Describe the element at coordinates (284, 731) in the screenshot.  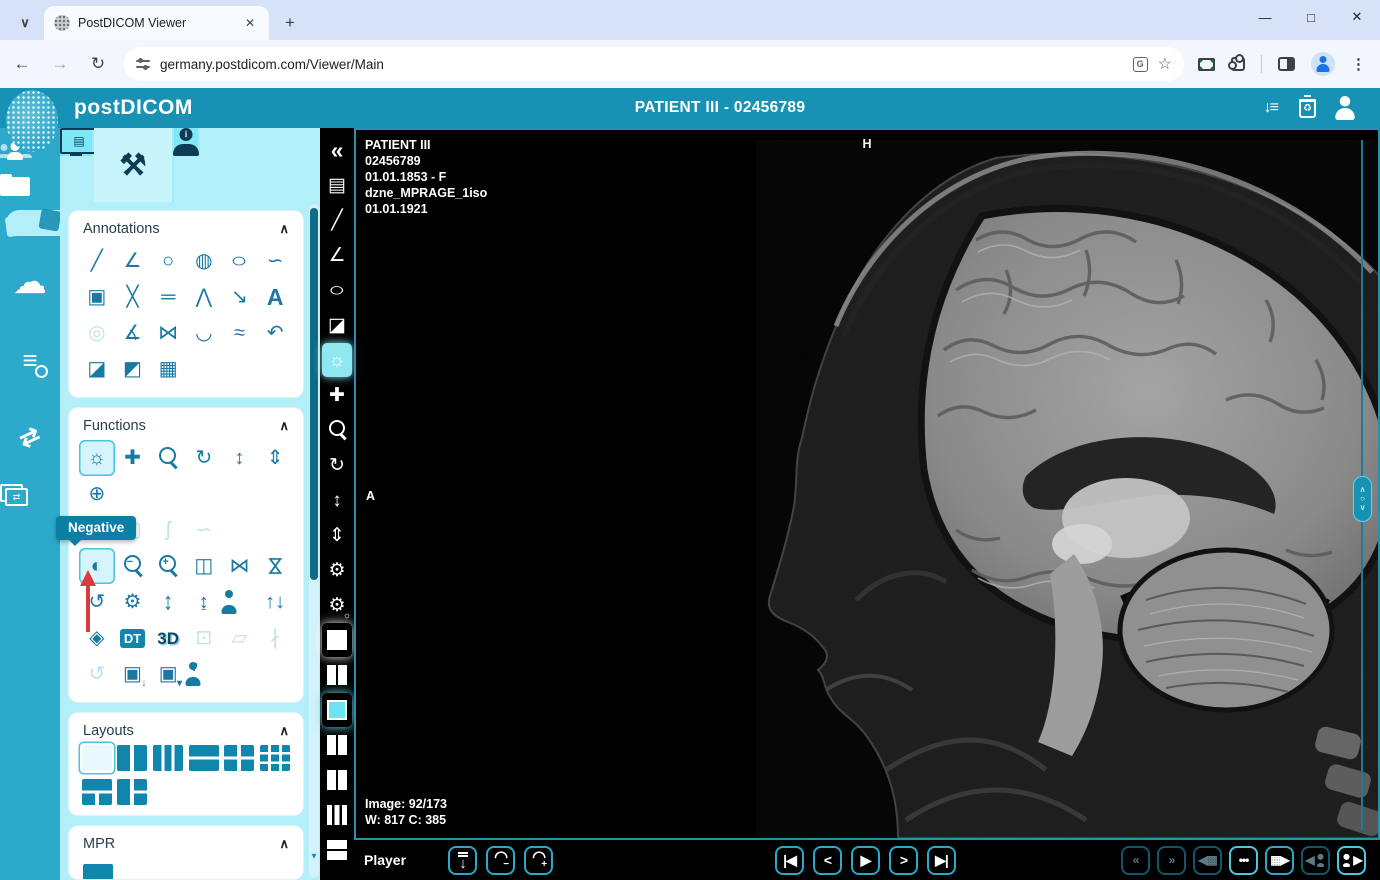
I see `collapse-layouts-icon: ∧` at that location.